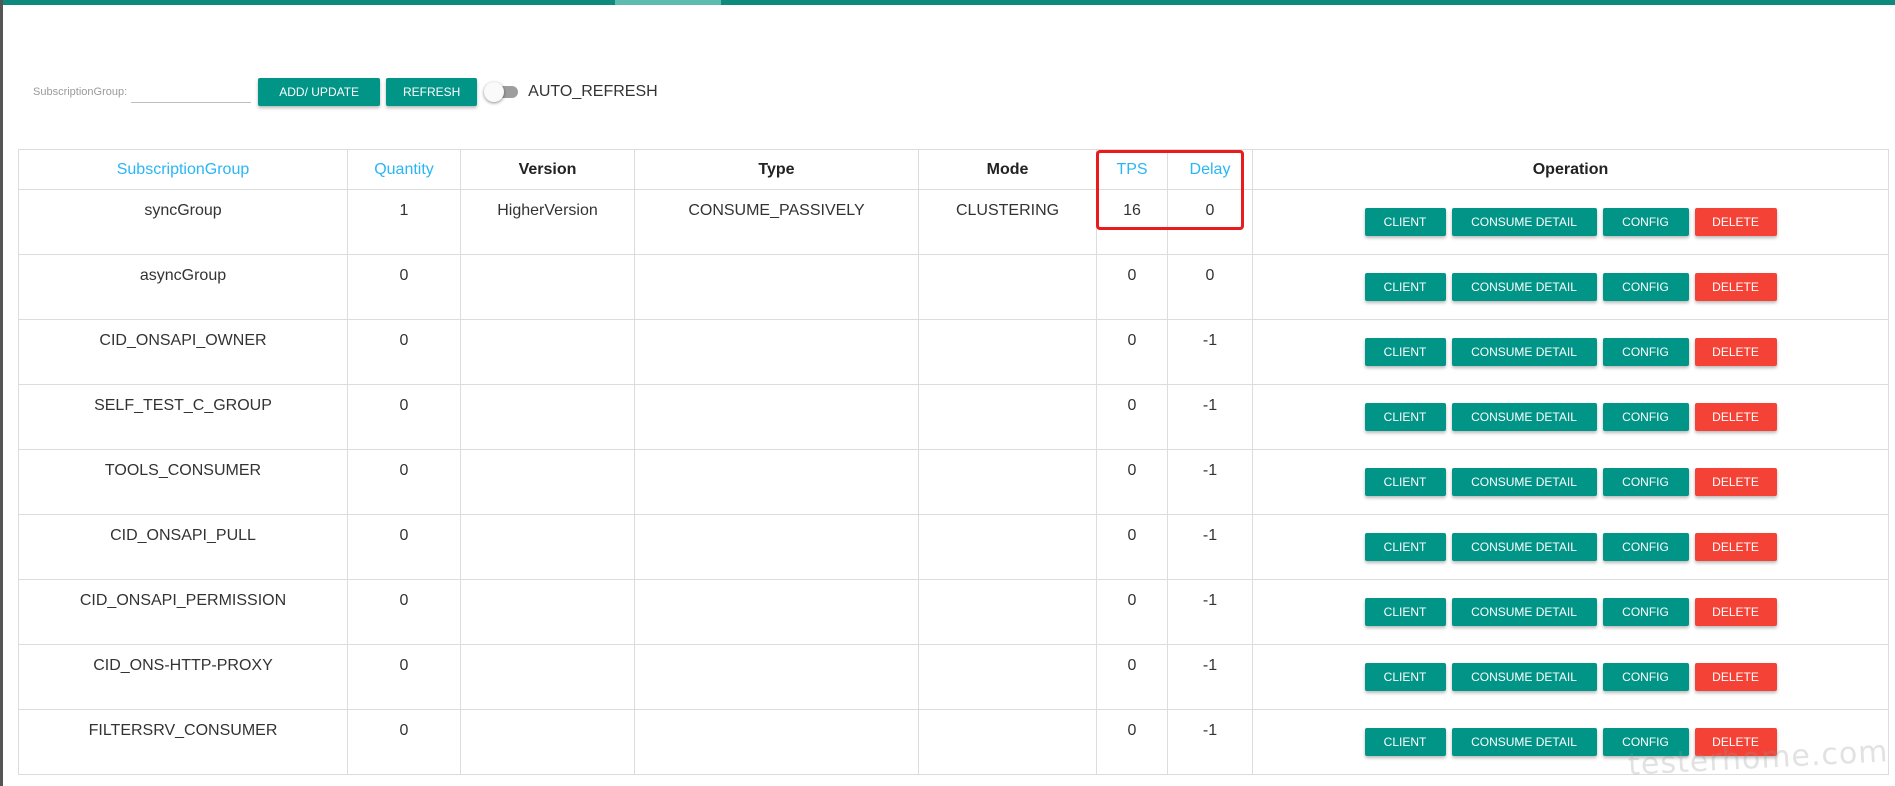  What do you see at coordinates (319, 92) in the screenshot?
I see `add-update-button: ADD/ UPDATE` at bounding box center [319, 92].